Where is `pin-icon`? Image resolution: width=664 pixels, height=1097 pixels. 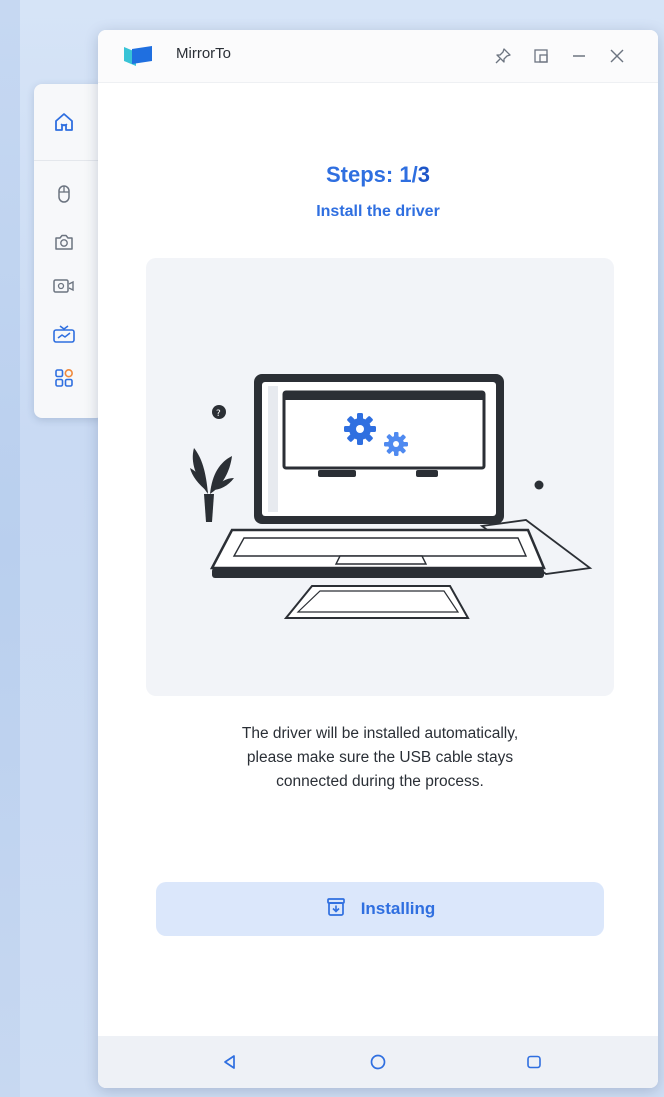 pin-icon is located at coordinates (503, 56).